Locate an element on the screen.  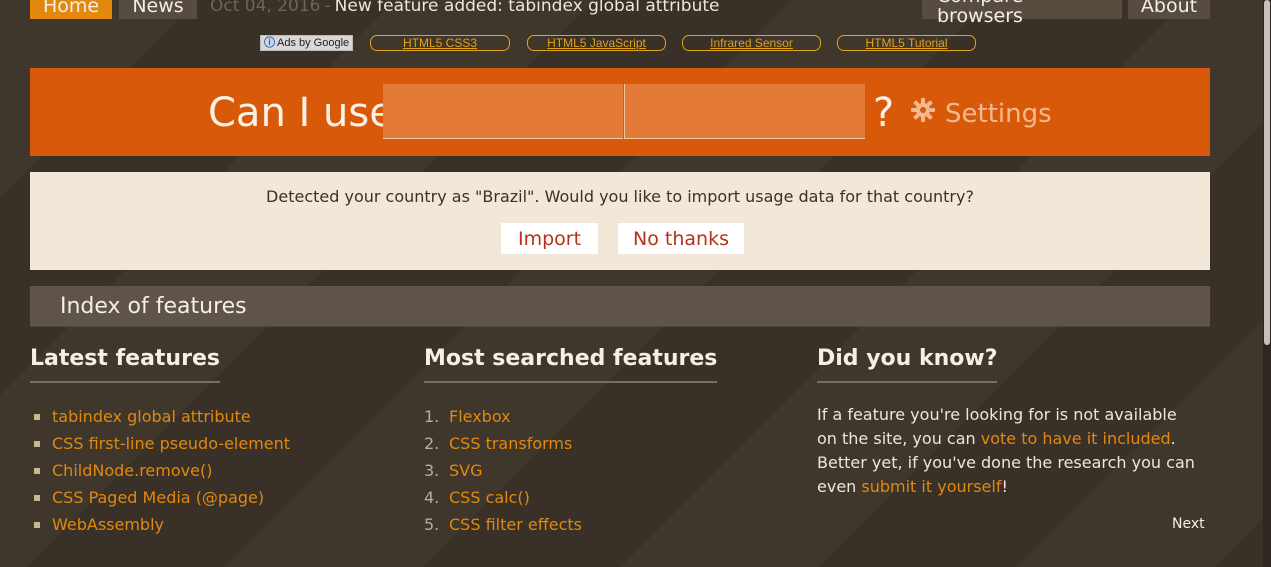
rank-number: 2. is located at coordinates (432, 443).